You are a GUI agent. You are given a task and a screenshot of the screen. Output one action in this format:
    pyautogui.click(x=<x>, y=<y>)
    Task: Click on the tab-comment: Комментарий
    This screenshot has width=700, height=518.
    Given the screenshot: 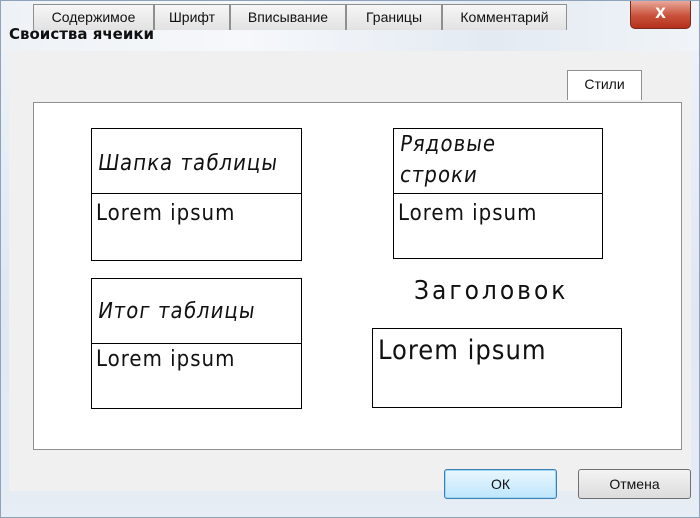 What is the action you would take?
    pyautogui.click(x=504, y=17)
    